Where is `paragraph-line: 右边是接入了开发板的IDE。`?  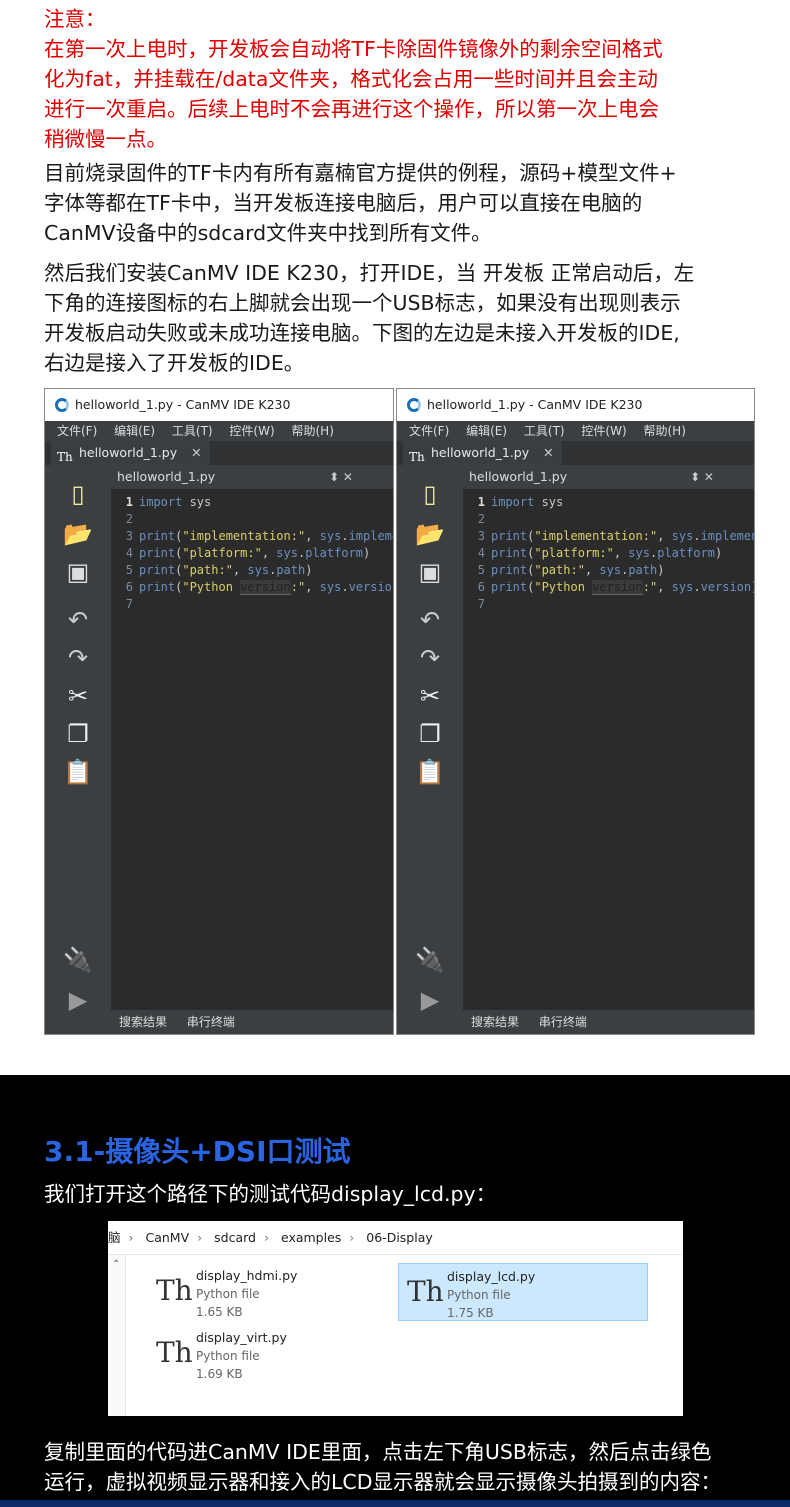 paragraph-line: 右边是接入了开发板的IDE。 is located at coordinates (174, 363).